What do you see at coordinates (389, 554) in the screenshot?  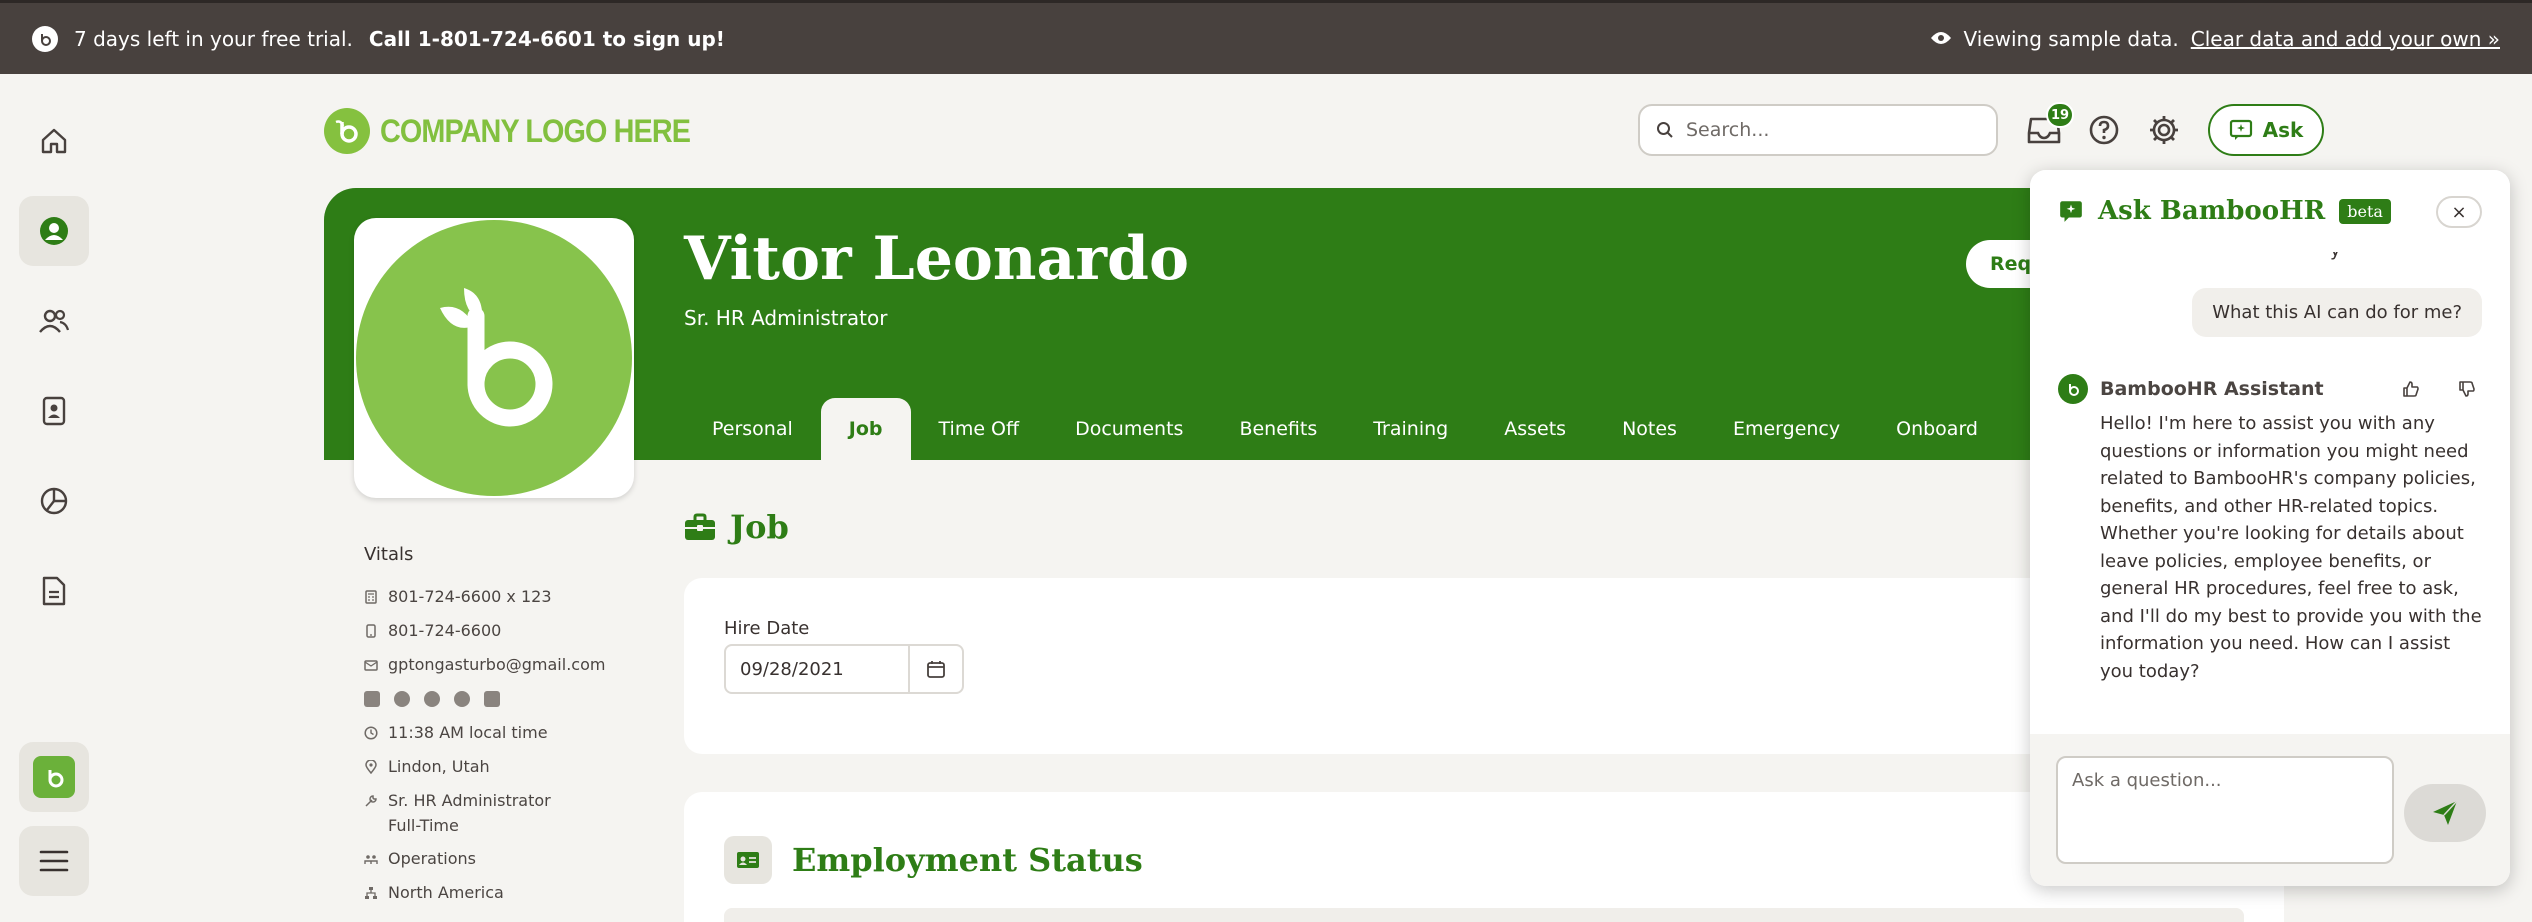 I see `vitals-heading: Vitals` at bounding box center [389, 554].